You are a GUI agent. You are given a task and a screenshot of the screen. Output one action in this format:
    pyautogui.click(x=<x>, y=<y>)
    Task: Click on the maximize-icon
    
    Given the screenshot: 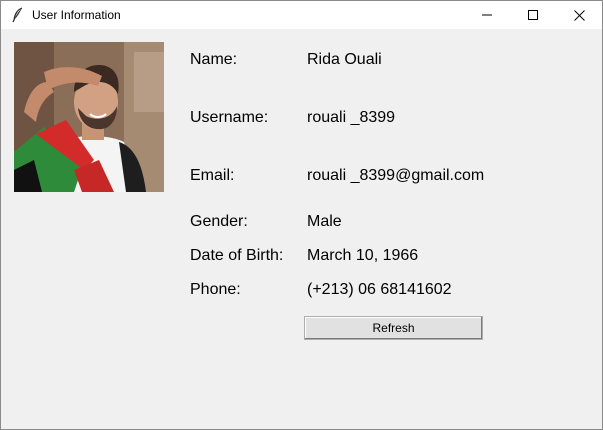 What is the action you would take?
    pyautogui.click(x=533, y=15)
    